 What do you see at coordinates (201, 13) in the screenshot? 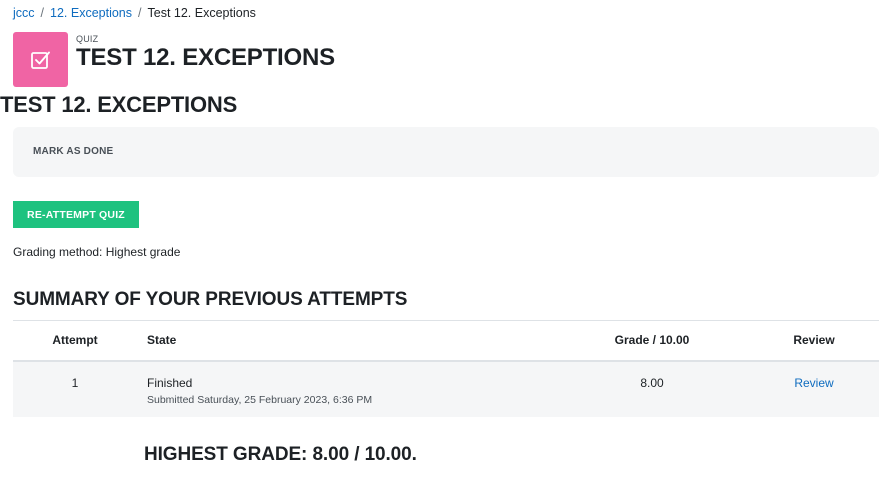
I see `breadcrumb-current: Test 12. Exceptions` at bounding box center [201, 13].